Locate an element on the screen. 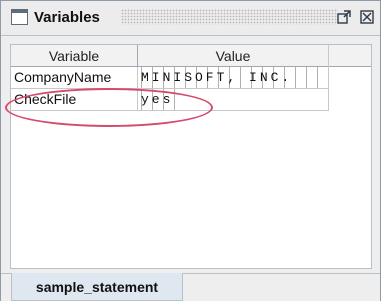 The image size is (381, 301). tab-sample-statement: sample_statement is located at coordinates (97, 287).